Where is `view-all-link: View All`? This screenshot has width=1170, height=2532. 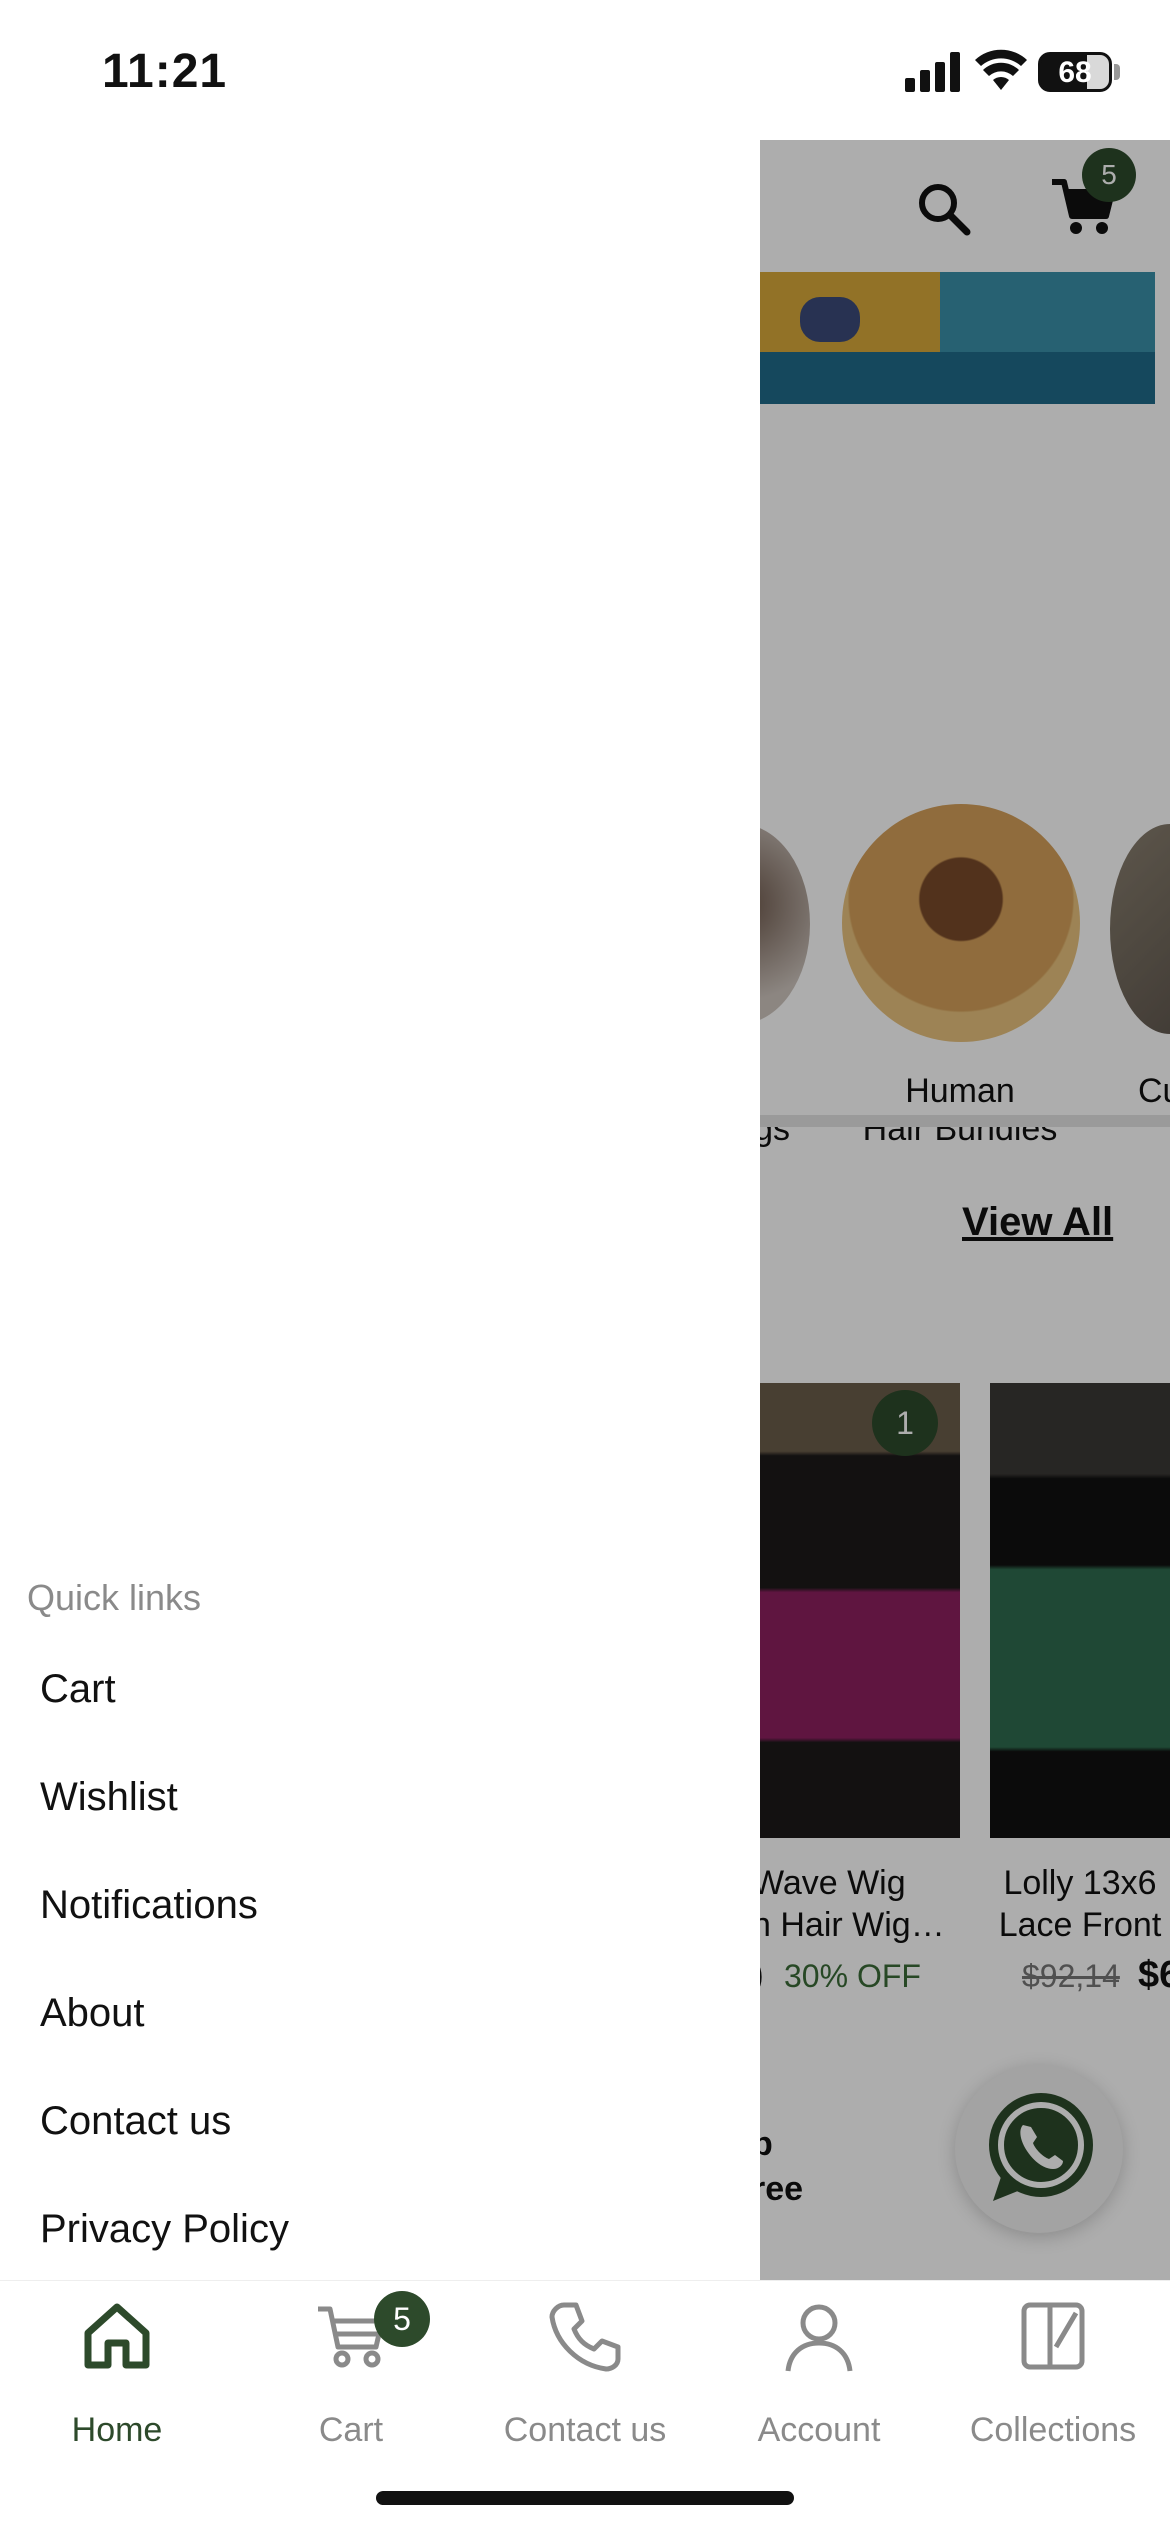
view-all-link: View All is located at coordinates (1037, 1222).